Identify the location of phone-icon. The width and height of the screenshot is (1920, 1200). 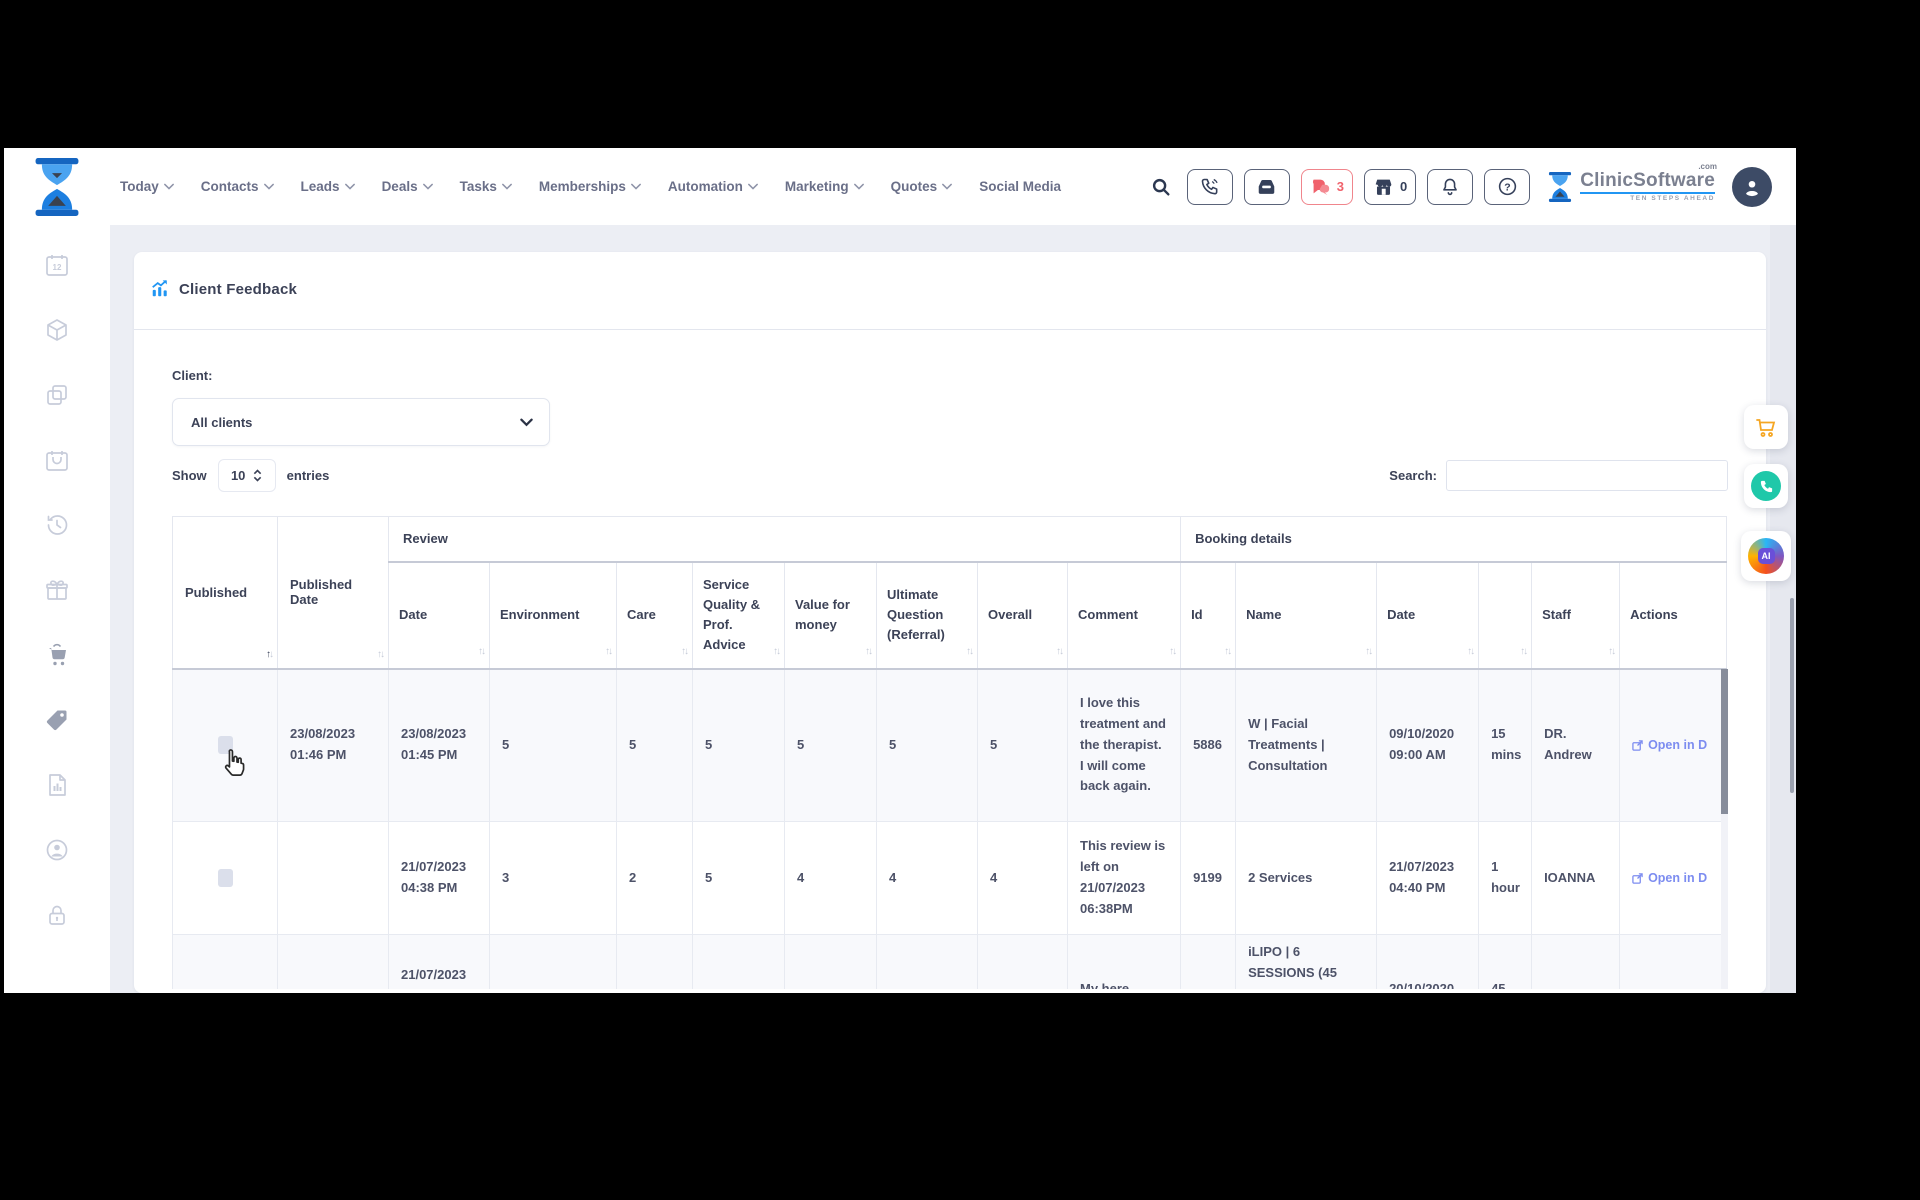
(1766, 486).